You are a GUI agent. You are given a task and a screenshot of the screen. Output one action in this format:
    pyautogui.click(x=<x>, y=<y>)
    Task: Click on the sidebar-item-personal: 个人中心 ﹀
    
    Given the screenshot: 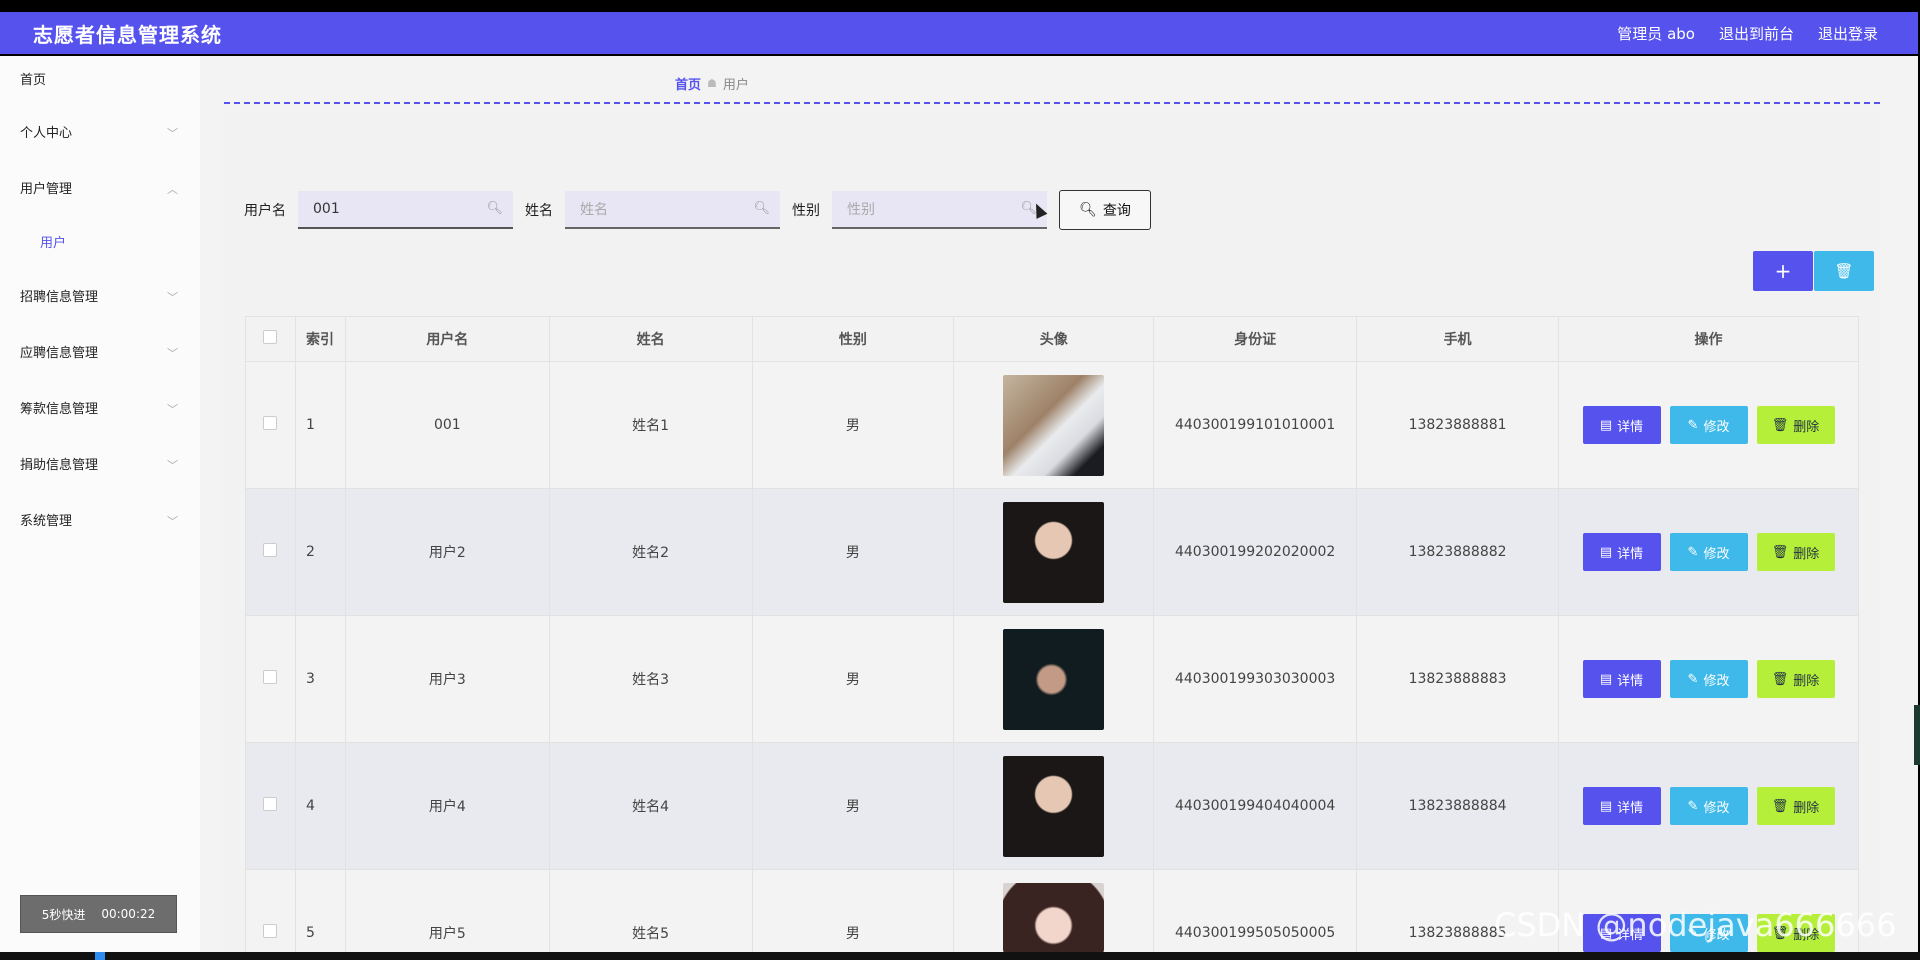 What is the action you would take?
    pyautogui.click(x=100, y=134)
    